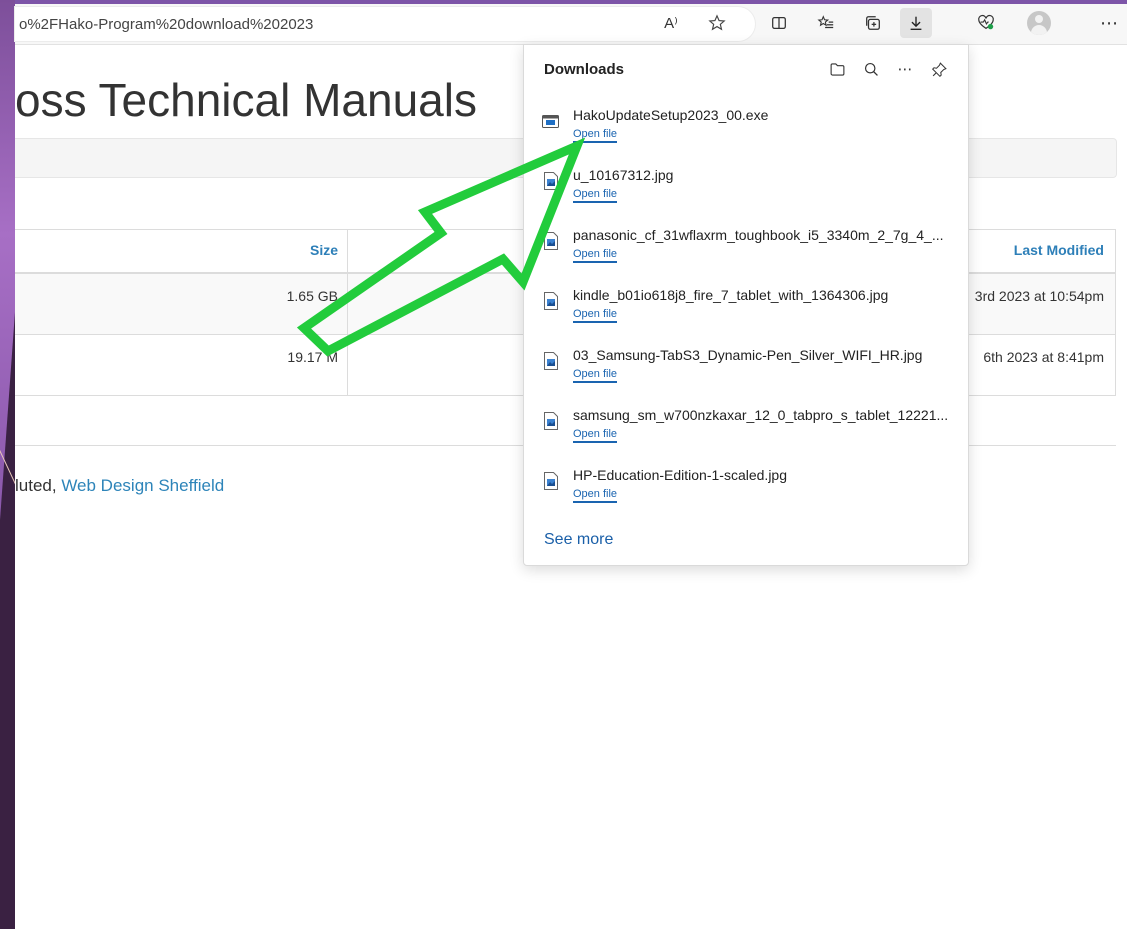 The width and height of the screenshot is (1127, 929). Describe the element at coordinates (7, 260) in the screenshot. I see `slide-purple-shape` at that location.